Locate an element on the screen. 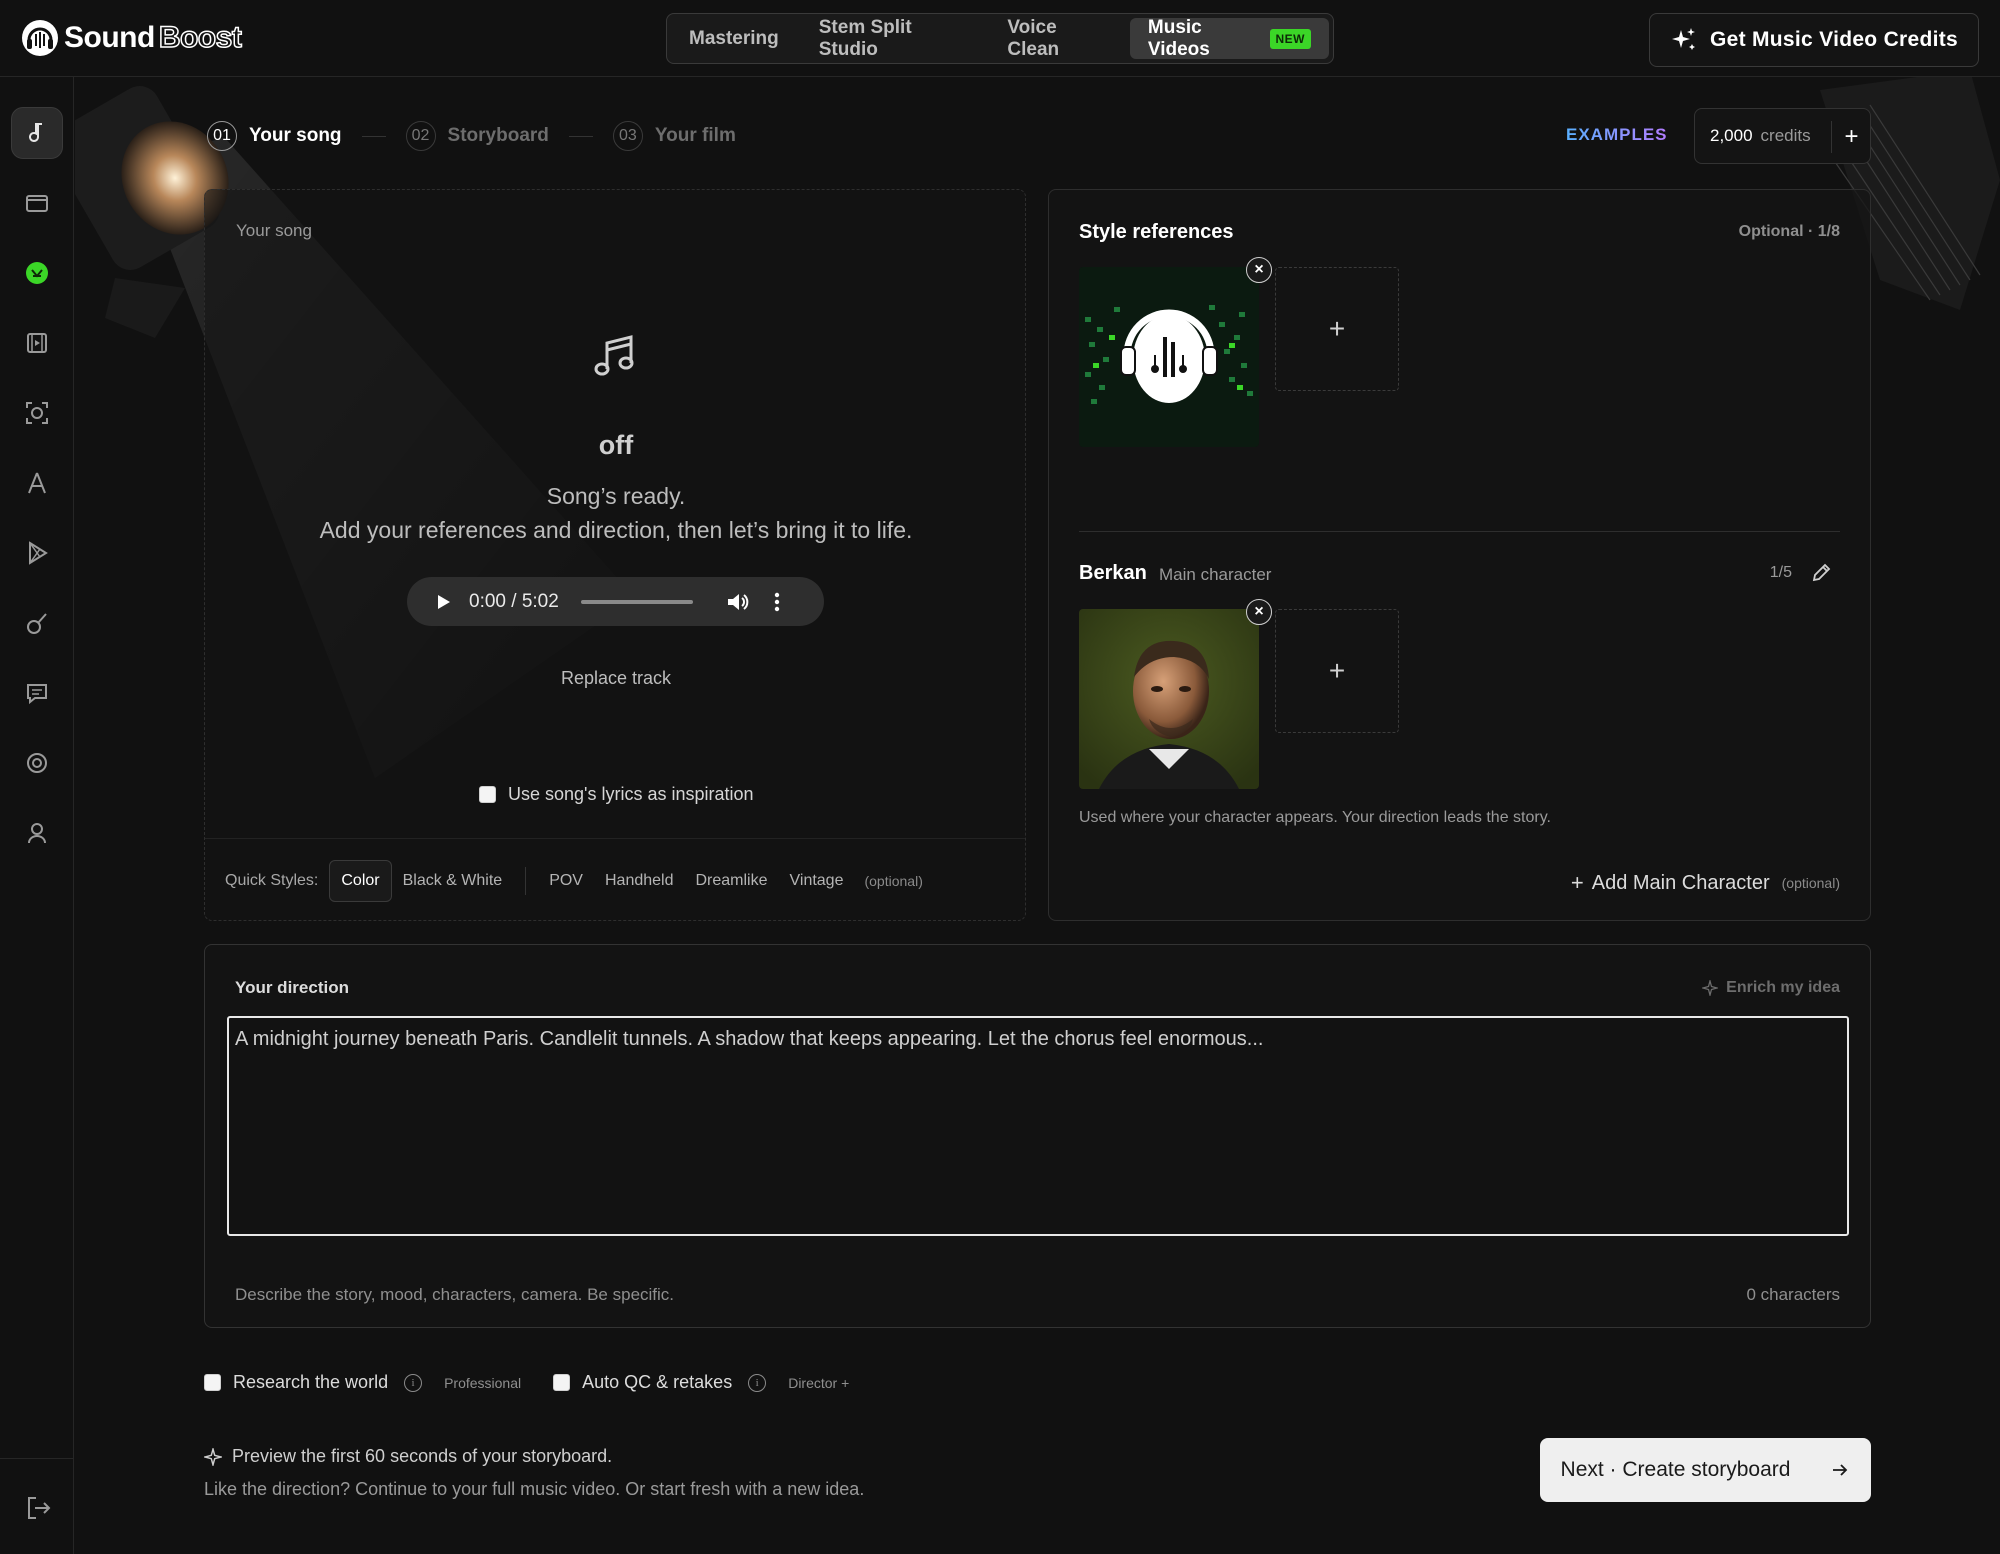  headphones-logo-icon is located at coordinates (40, 38).